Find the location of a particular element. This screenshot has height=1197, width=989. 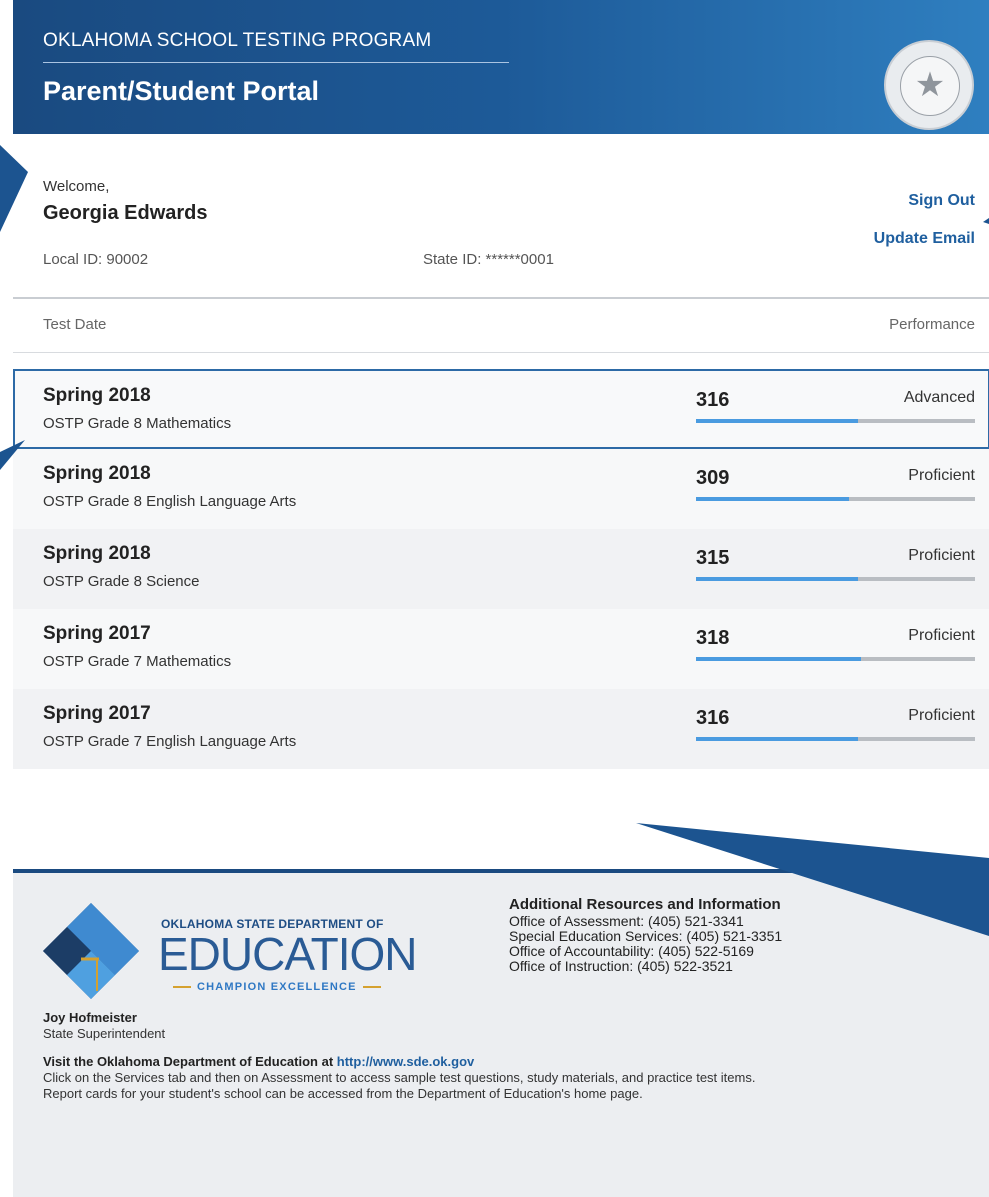

seal-star-icon: ★ is located at coordinates (930, 85).